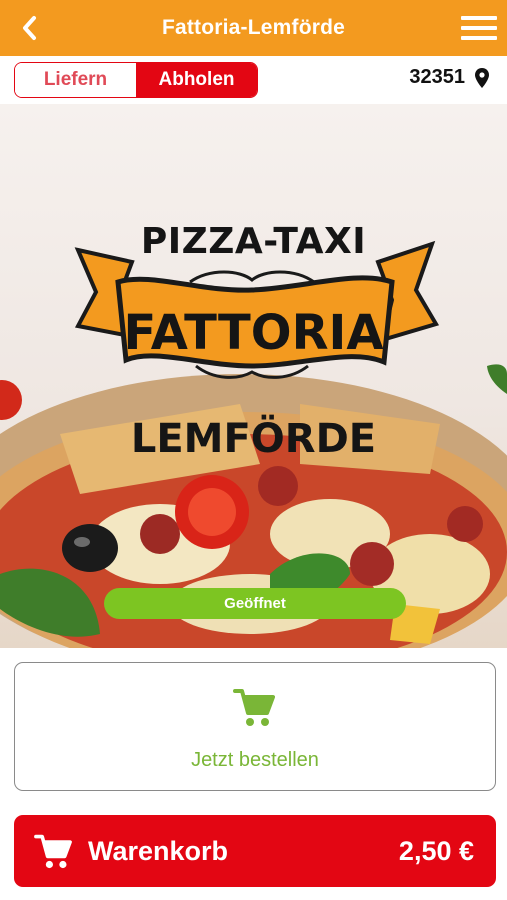  I want to click on delivery-mode-toggle: Liefern Abholen, so click(136, 80).